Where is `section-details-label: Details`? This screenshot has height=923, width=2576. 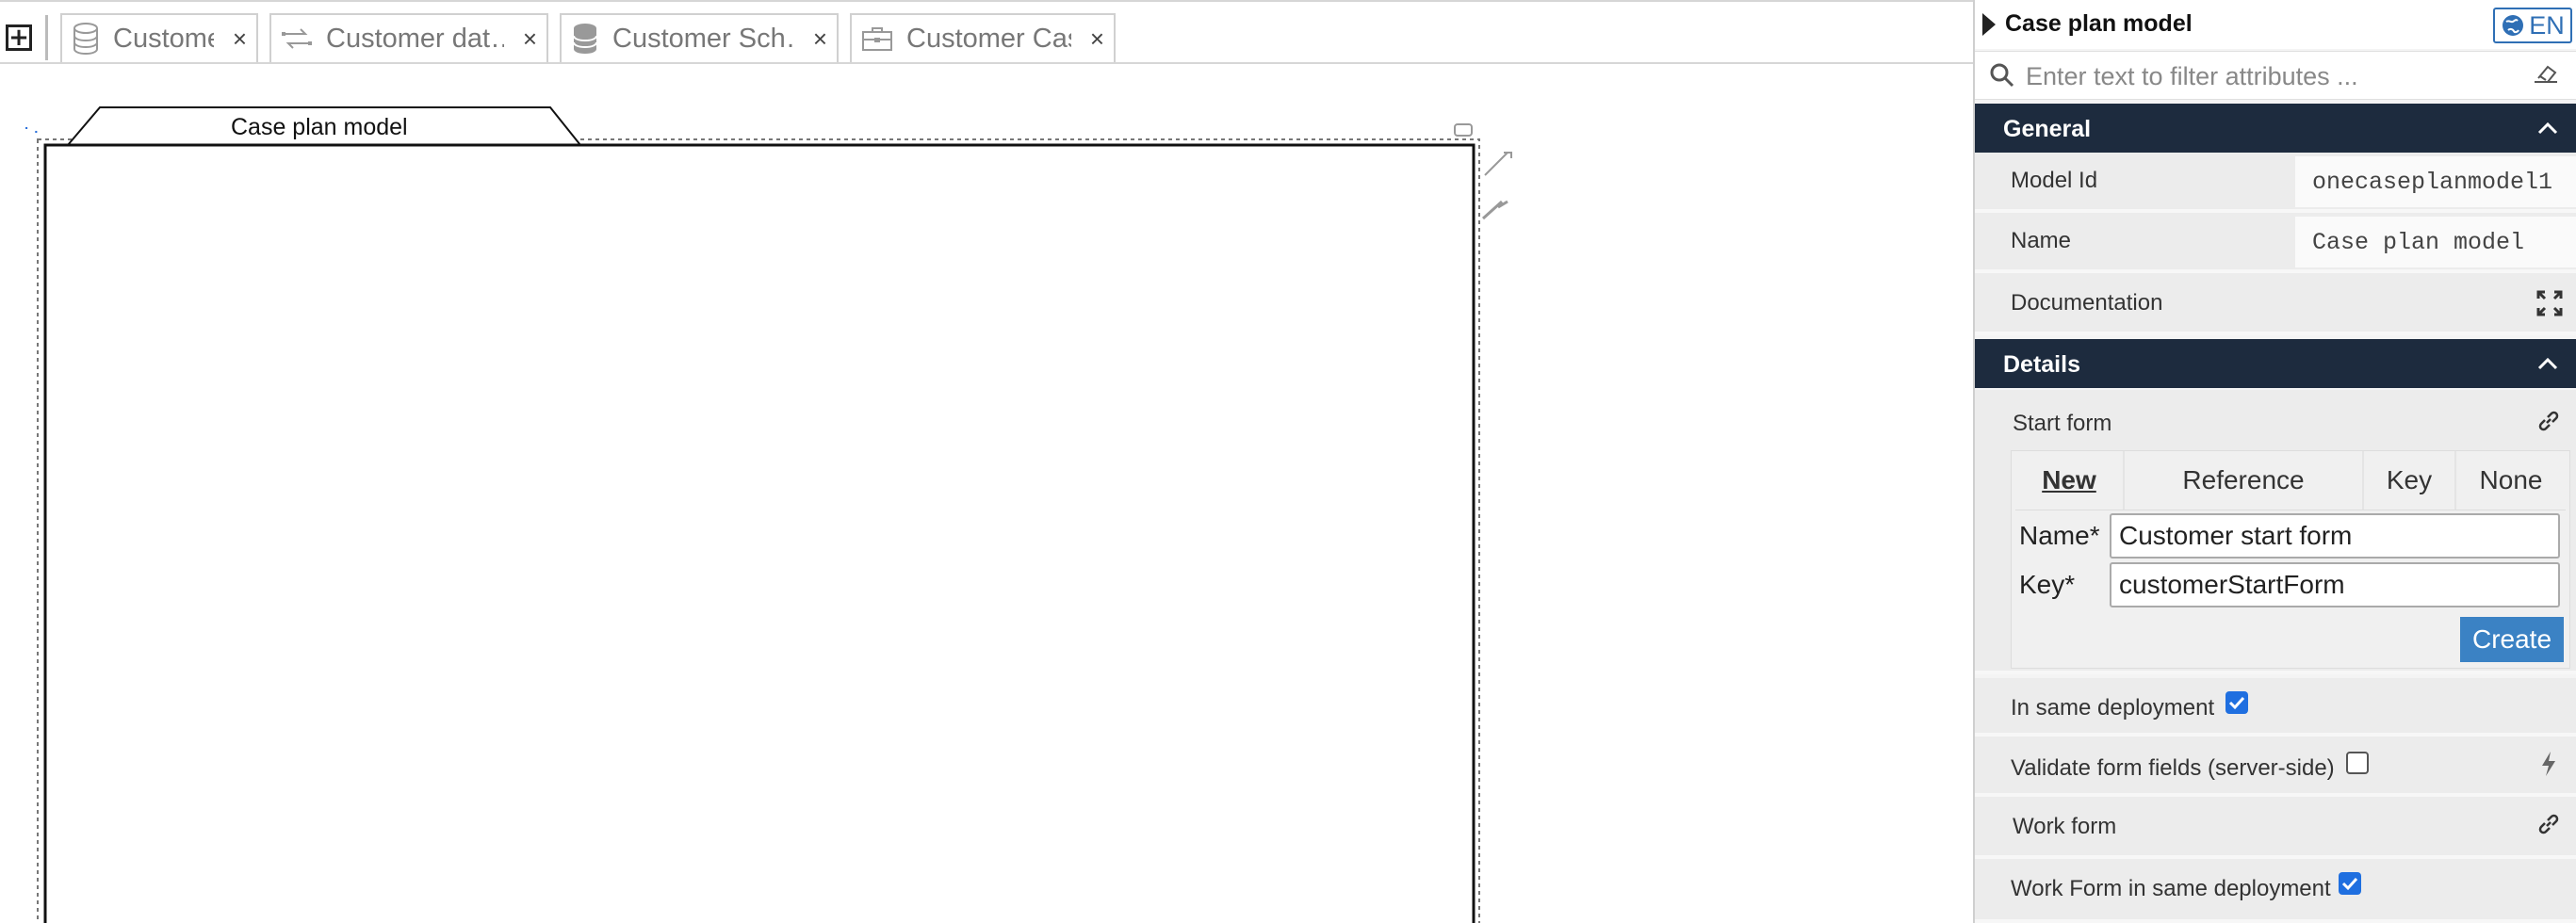
section-details-label: Details is located at coordinates (2041, 364).